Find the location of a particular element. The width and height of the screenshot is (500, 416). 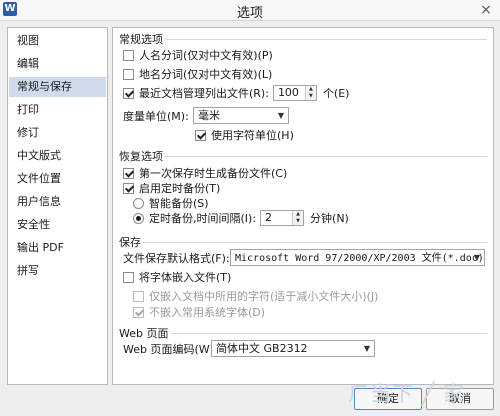

name-segmentation-option: 人名分词(仅对中文有效)(P) is located at coordinates (198, 55).